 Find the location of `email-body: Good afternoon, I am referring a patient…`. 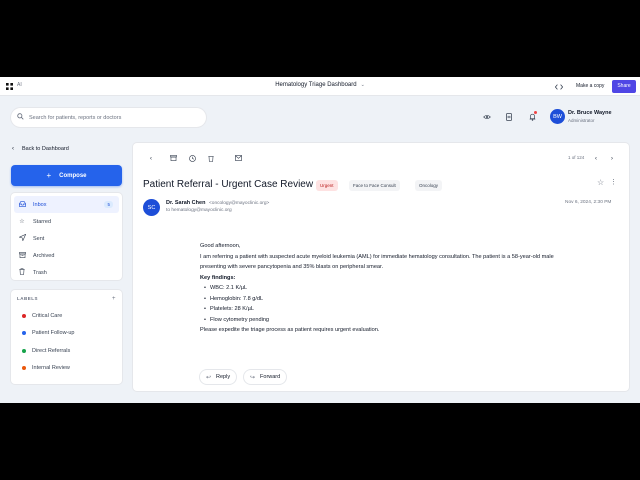

email-body: Good afternoon, I am referring a patient… is located at coordinates (390, 288).